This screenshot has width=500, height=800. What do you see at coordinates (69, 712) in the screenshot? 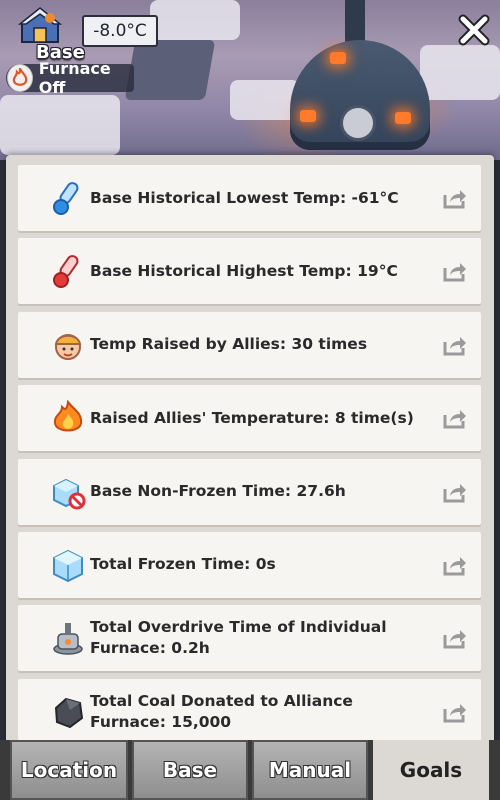
I see `coal-icon` at bounding box center [69, 712].